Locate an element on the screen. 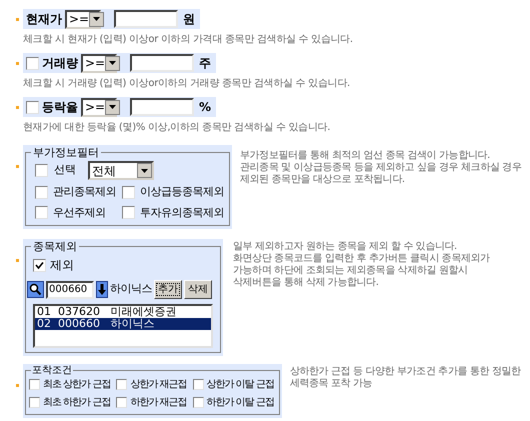 The image size is (530, 421). panel-legend: 부가정보필터 is located at coordinates (66, 152).